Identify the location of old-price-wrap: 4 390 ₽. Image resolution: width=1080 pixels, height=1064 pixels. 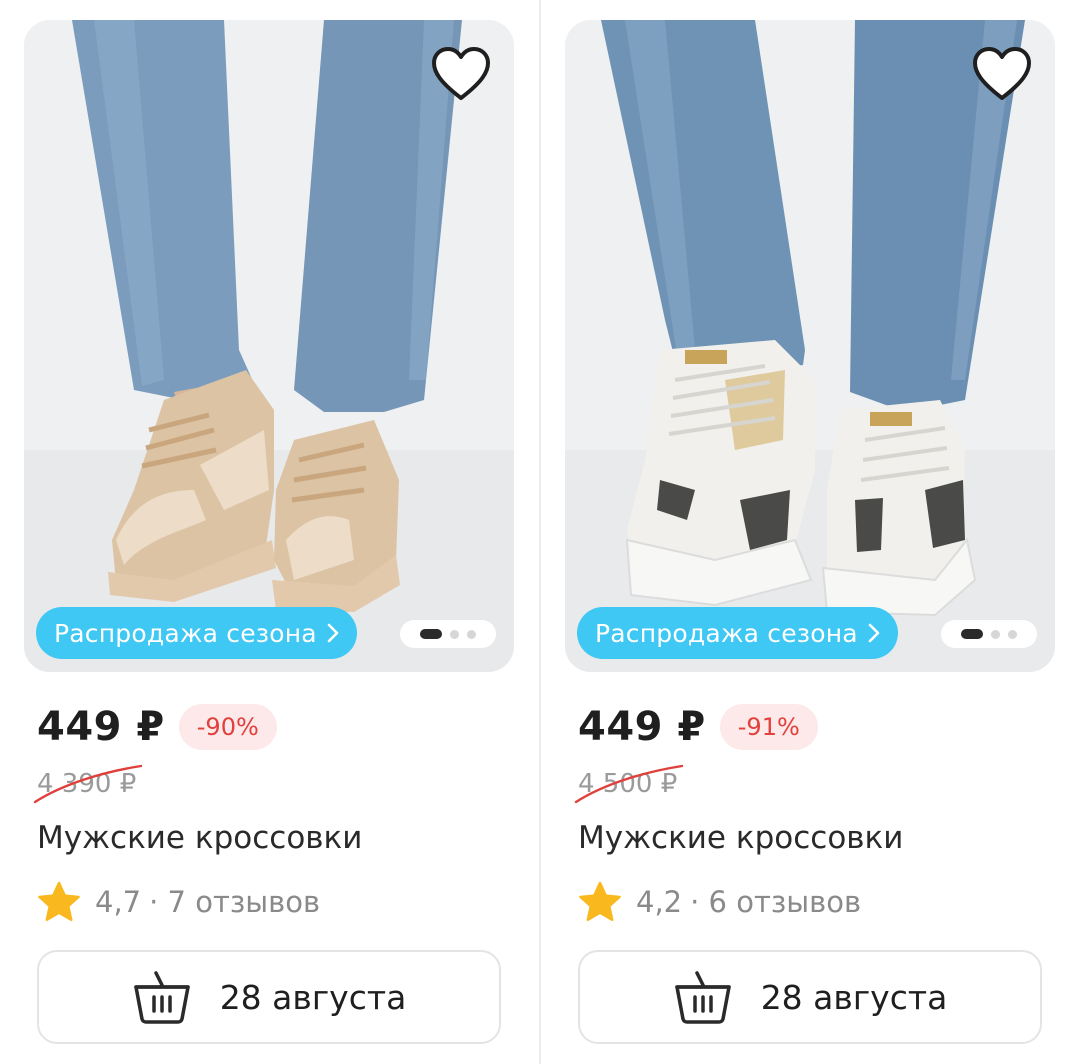
(95, 784).